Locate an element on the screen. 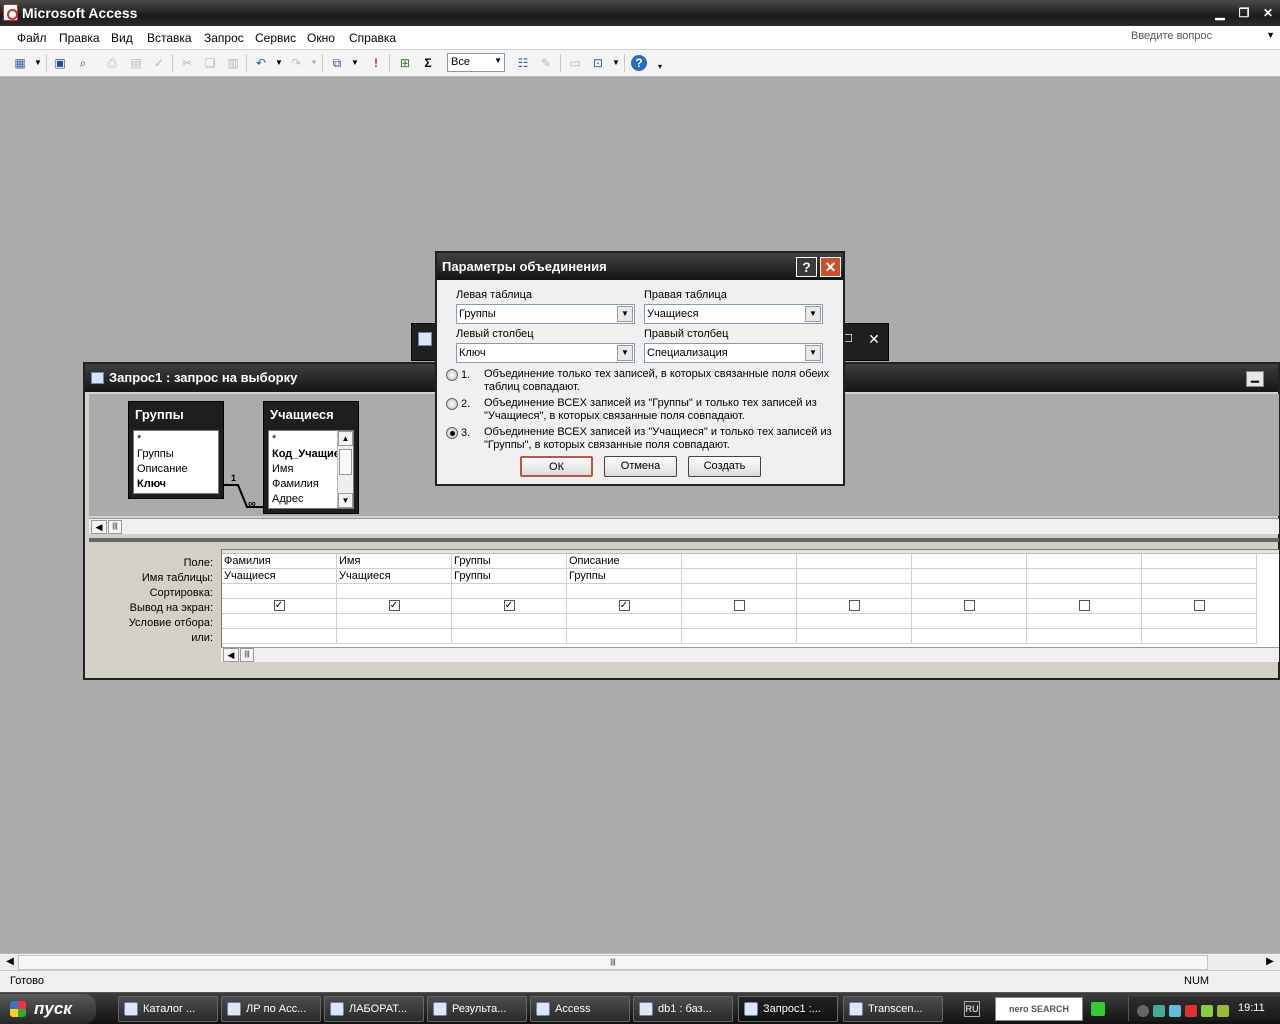 Image resolution: width=1280 pixels, height=1024 pixels. join-option-2-radio is located at coordinates (452, 404).